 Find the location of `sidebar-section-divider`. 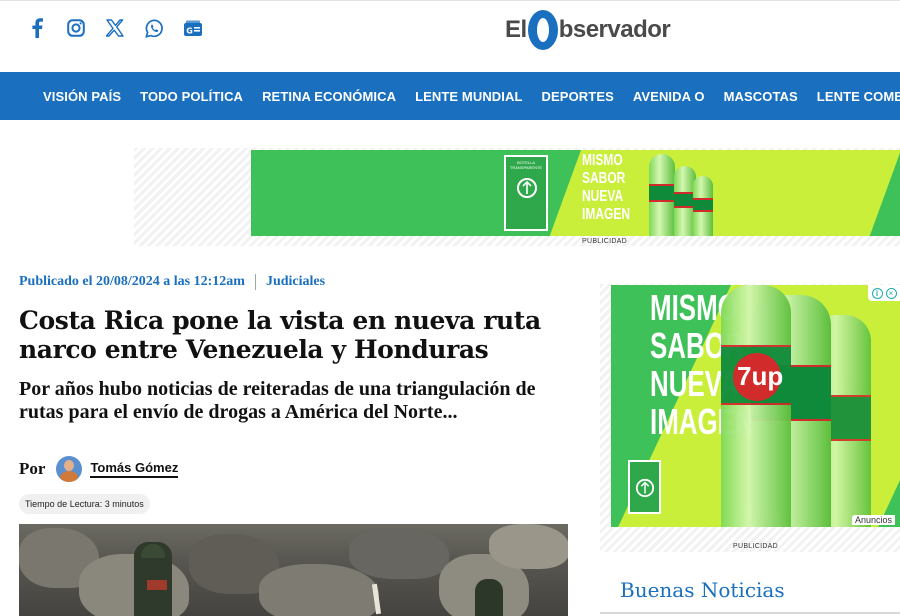

sidebar-section-divider is located at coordinates (750, 613).